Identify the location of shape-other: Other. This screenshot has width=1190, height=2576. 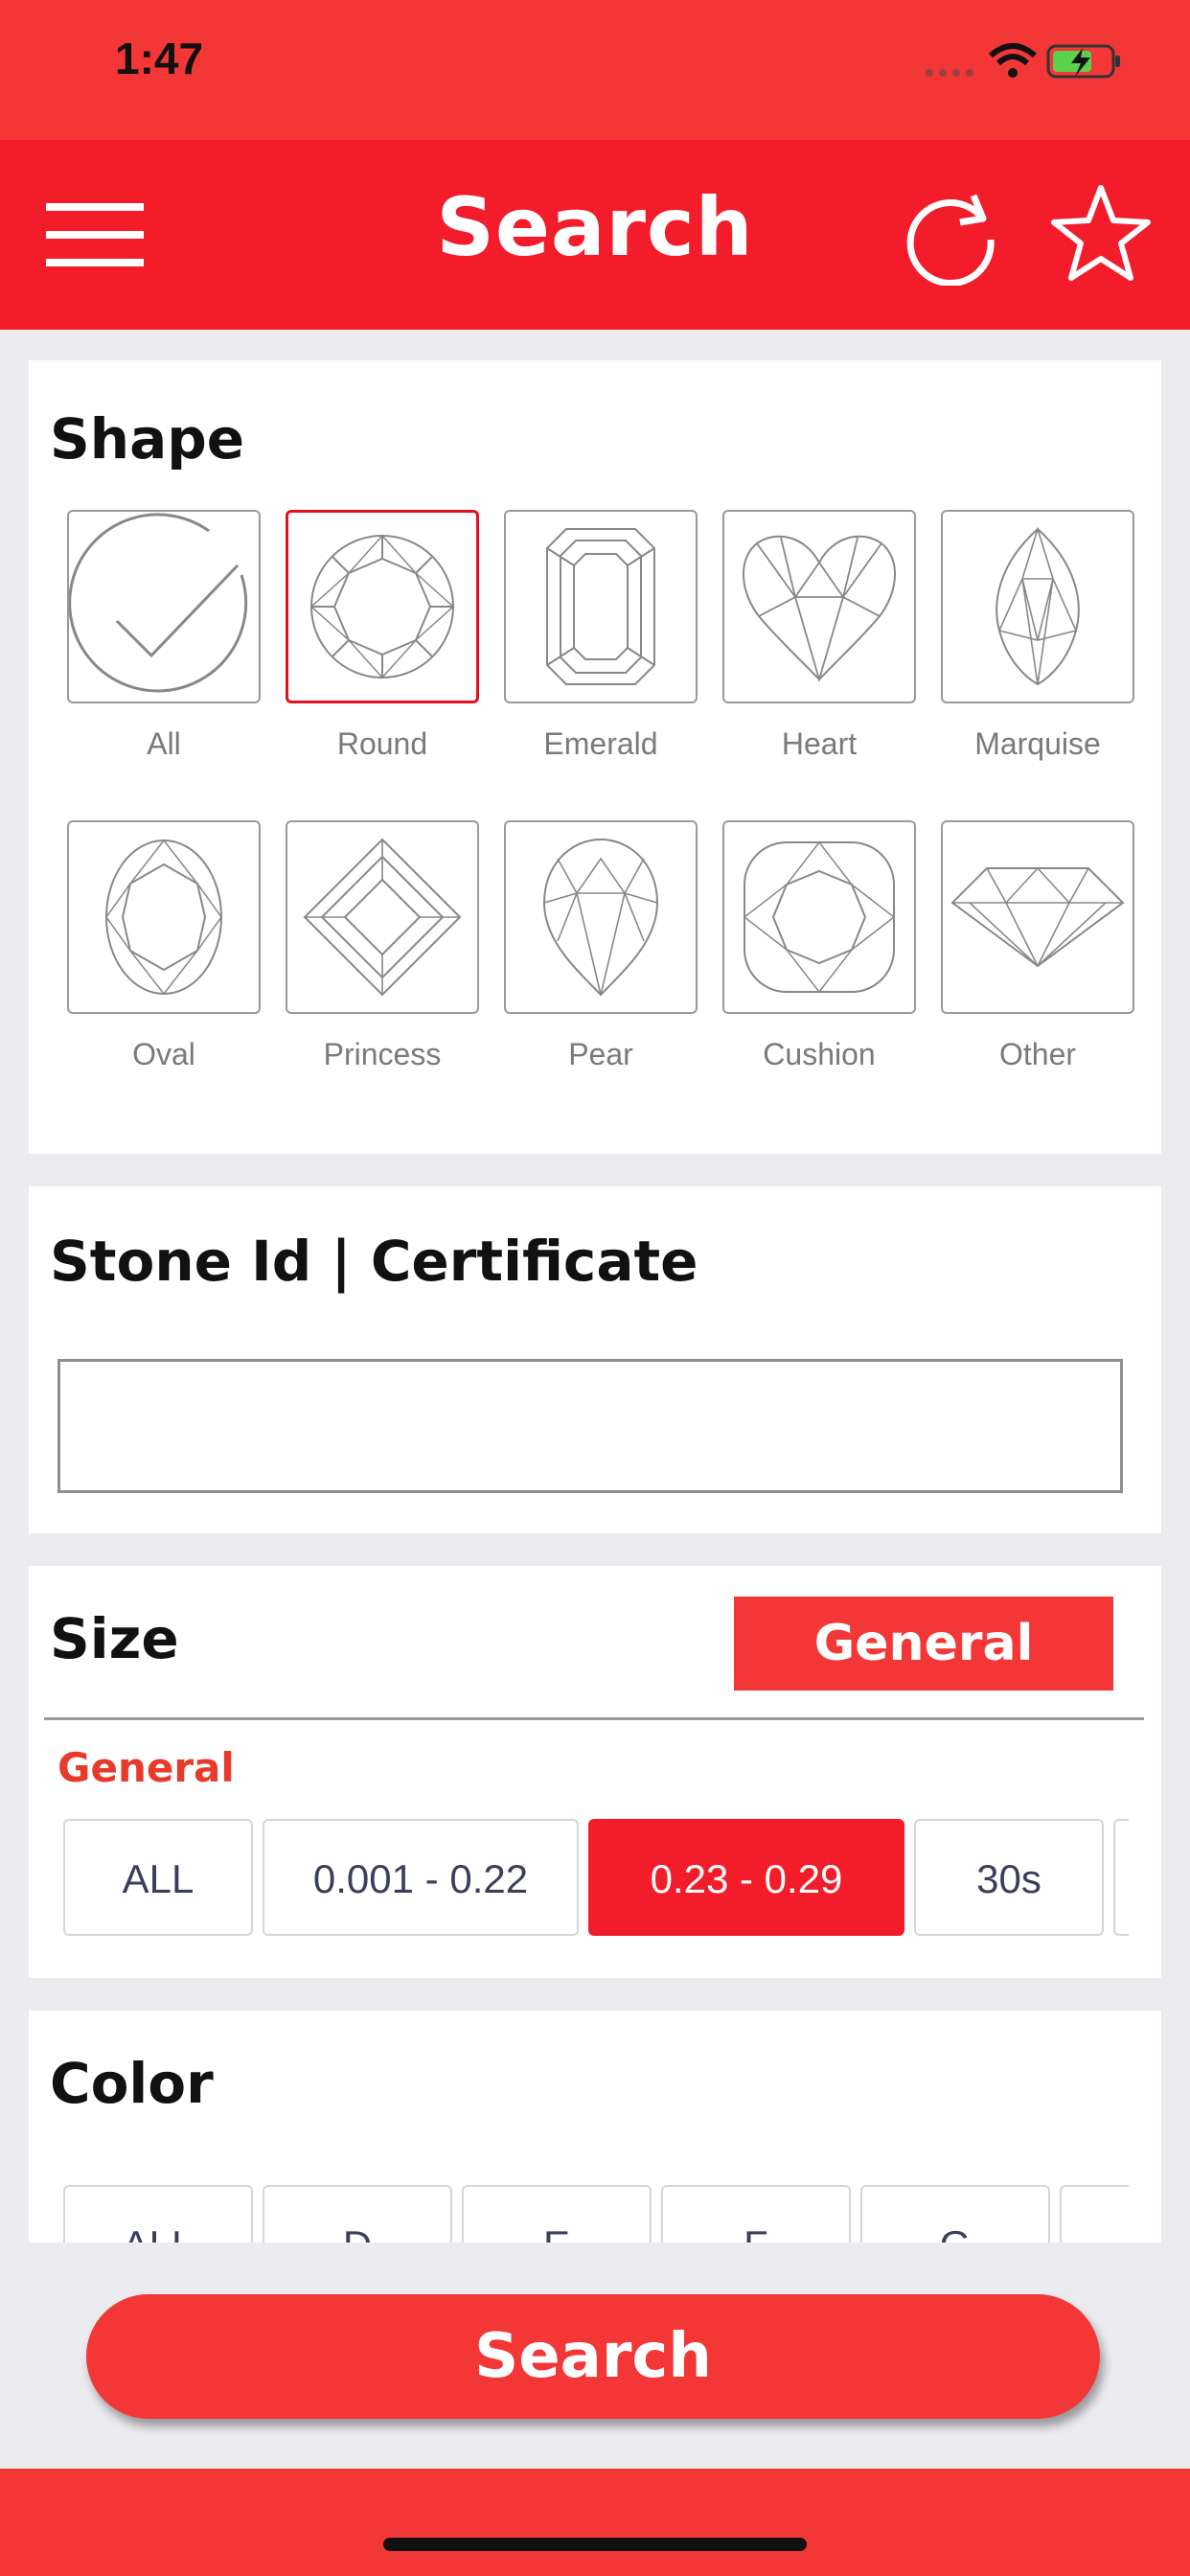
(1038, 945).